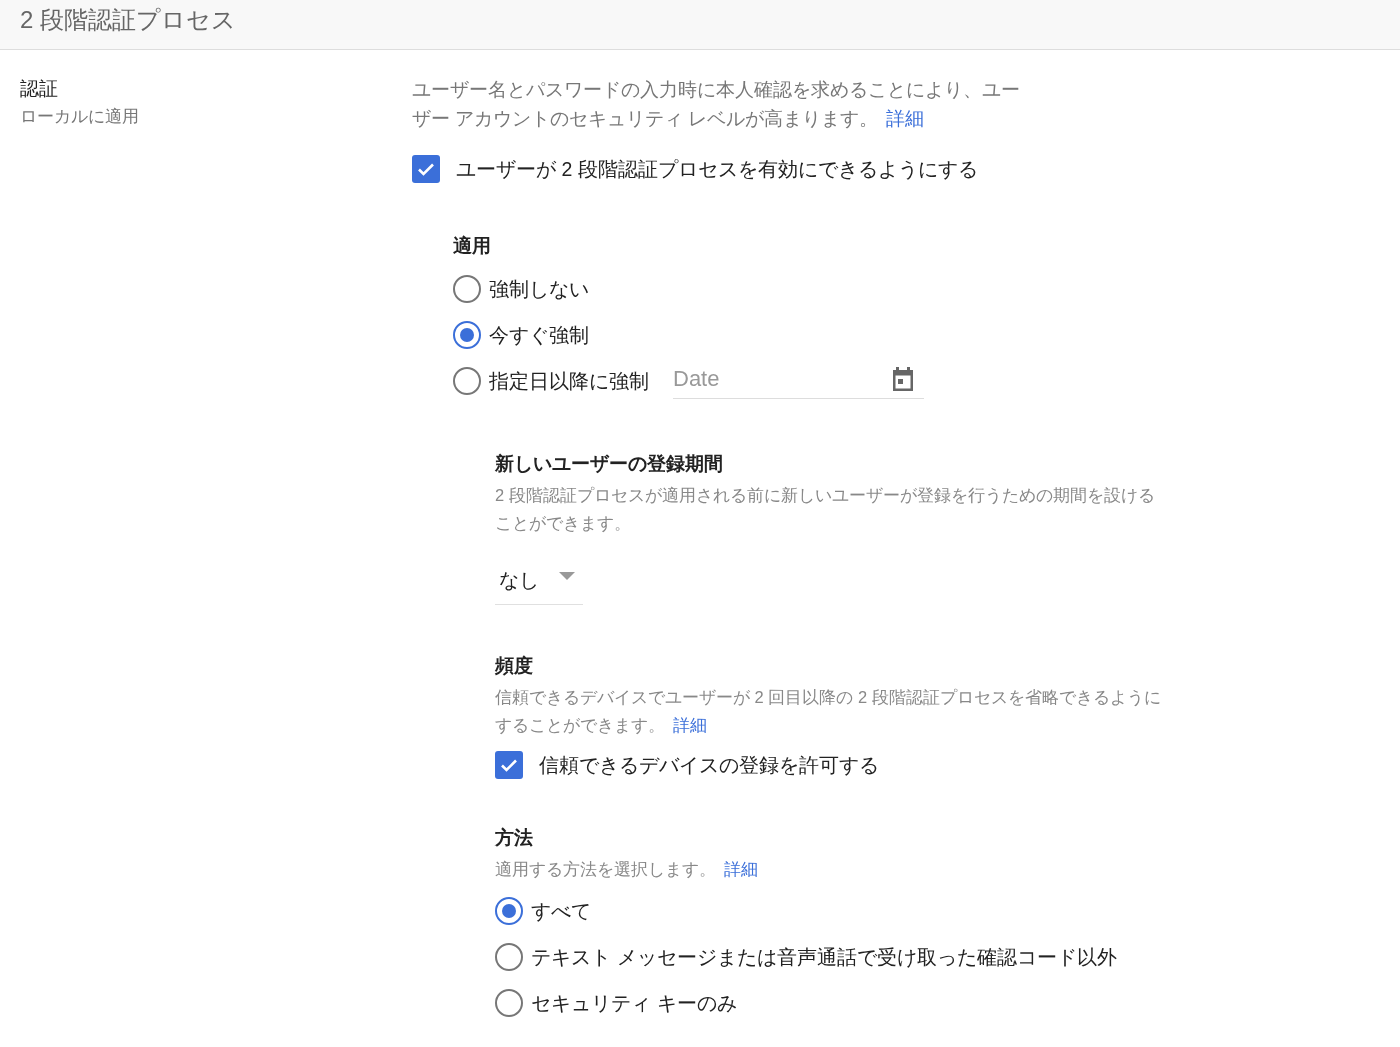 Image resolution: width=1400 pixels, height=1047 pixels. Describe the element at coordinates (539, 335) in the screenshot. I see `radio-label: 今すぐ強制` at that location.